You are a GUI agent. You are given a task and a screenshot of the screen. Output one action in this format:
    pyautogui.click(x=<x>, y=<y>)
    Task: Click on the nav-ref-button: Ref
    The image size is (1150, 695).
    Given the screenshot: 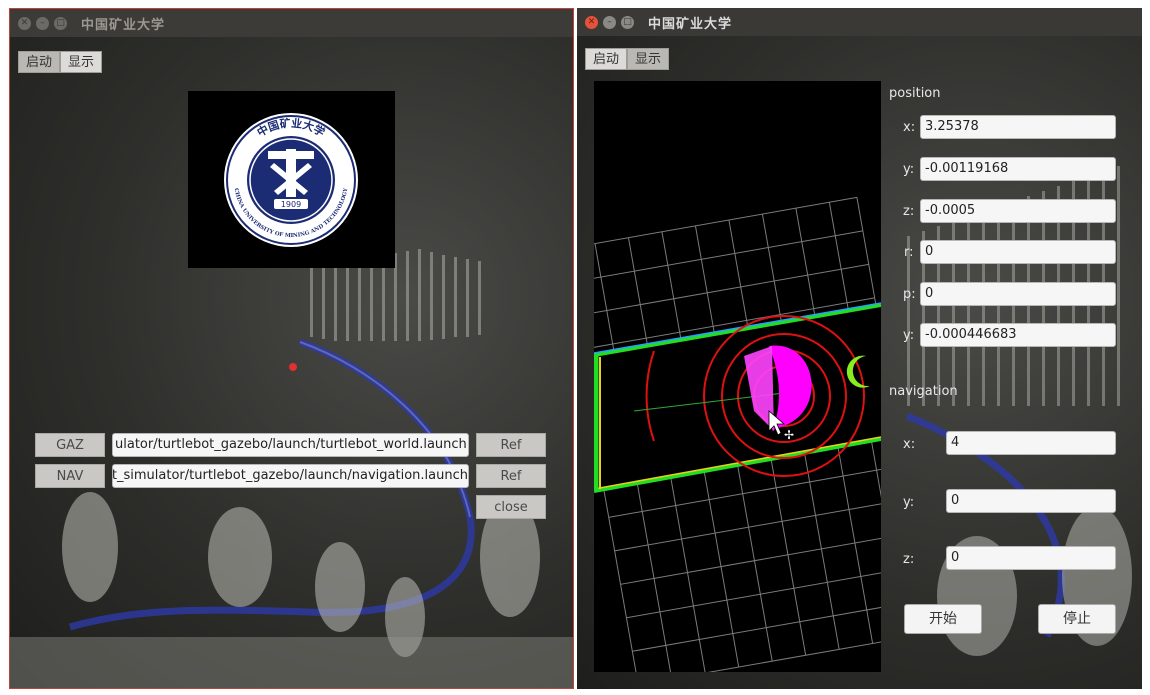 What is the action you would take?
    pyautogui.click(x=511, y=476)
    